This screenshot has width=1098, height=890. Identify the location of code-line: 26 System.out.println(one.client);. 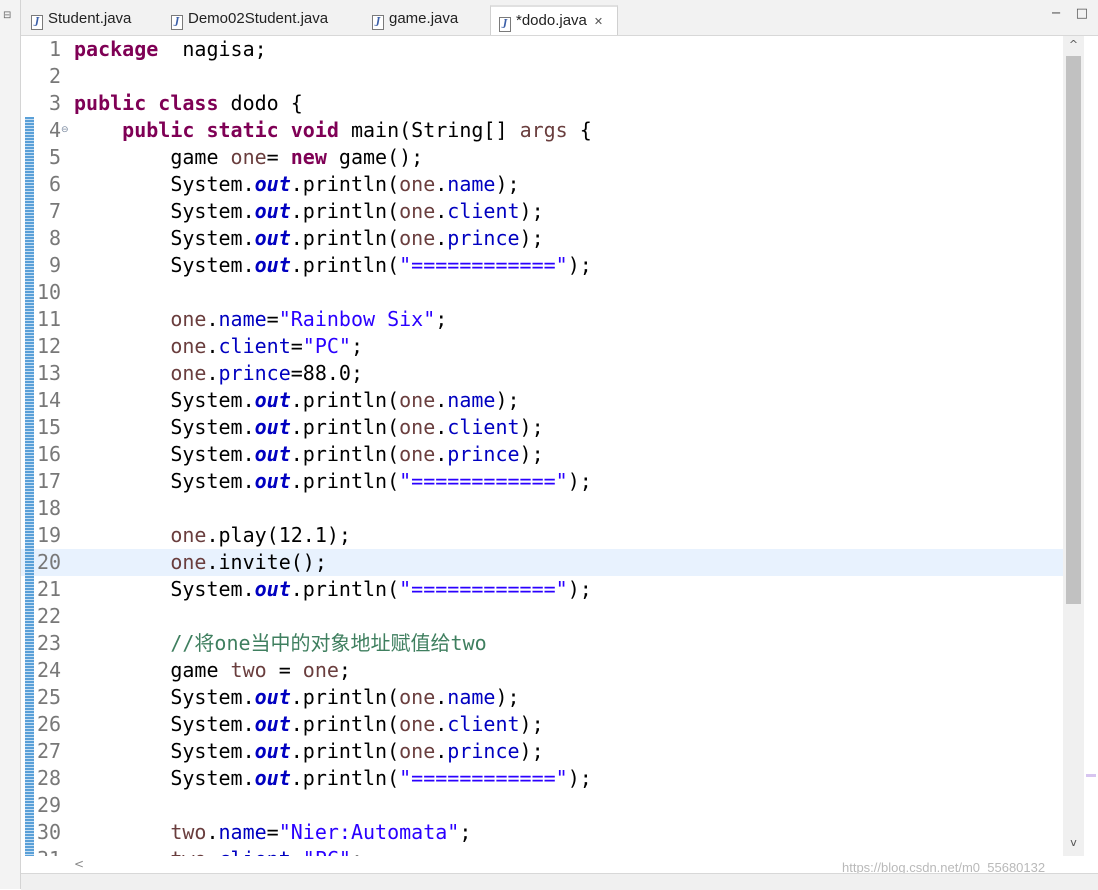
(542, 724).